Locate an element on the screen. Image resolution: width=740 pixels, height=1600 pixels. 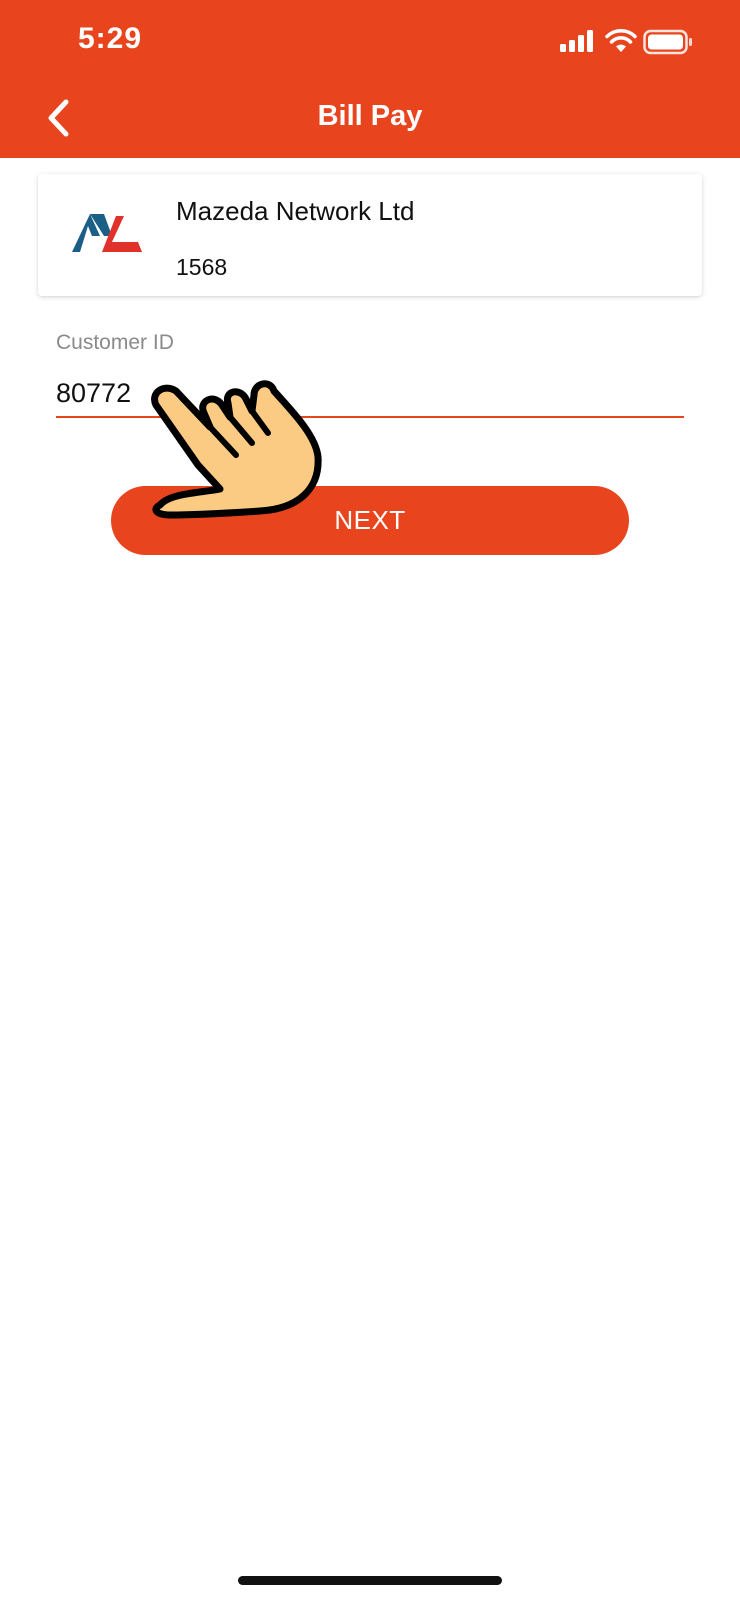
page-title: Bill Pay is located at coordinates (370, 116).